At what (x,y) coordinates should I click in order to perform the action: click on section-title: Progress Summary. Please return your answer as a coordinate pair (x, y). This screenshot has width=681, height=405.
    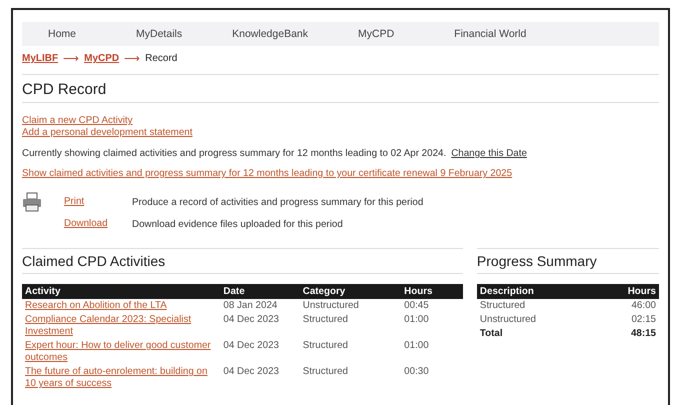
    Looking at the image, I should click on (567, 263).